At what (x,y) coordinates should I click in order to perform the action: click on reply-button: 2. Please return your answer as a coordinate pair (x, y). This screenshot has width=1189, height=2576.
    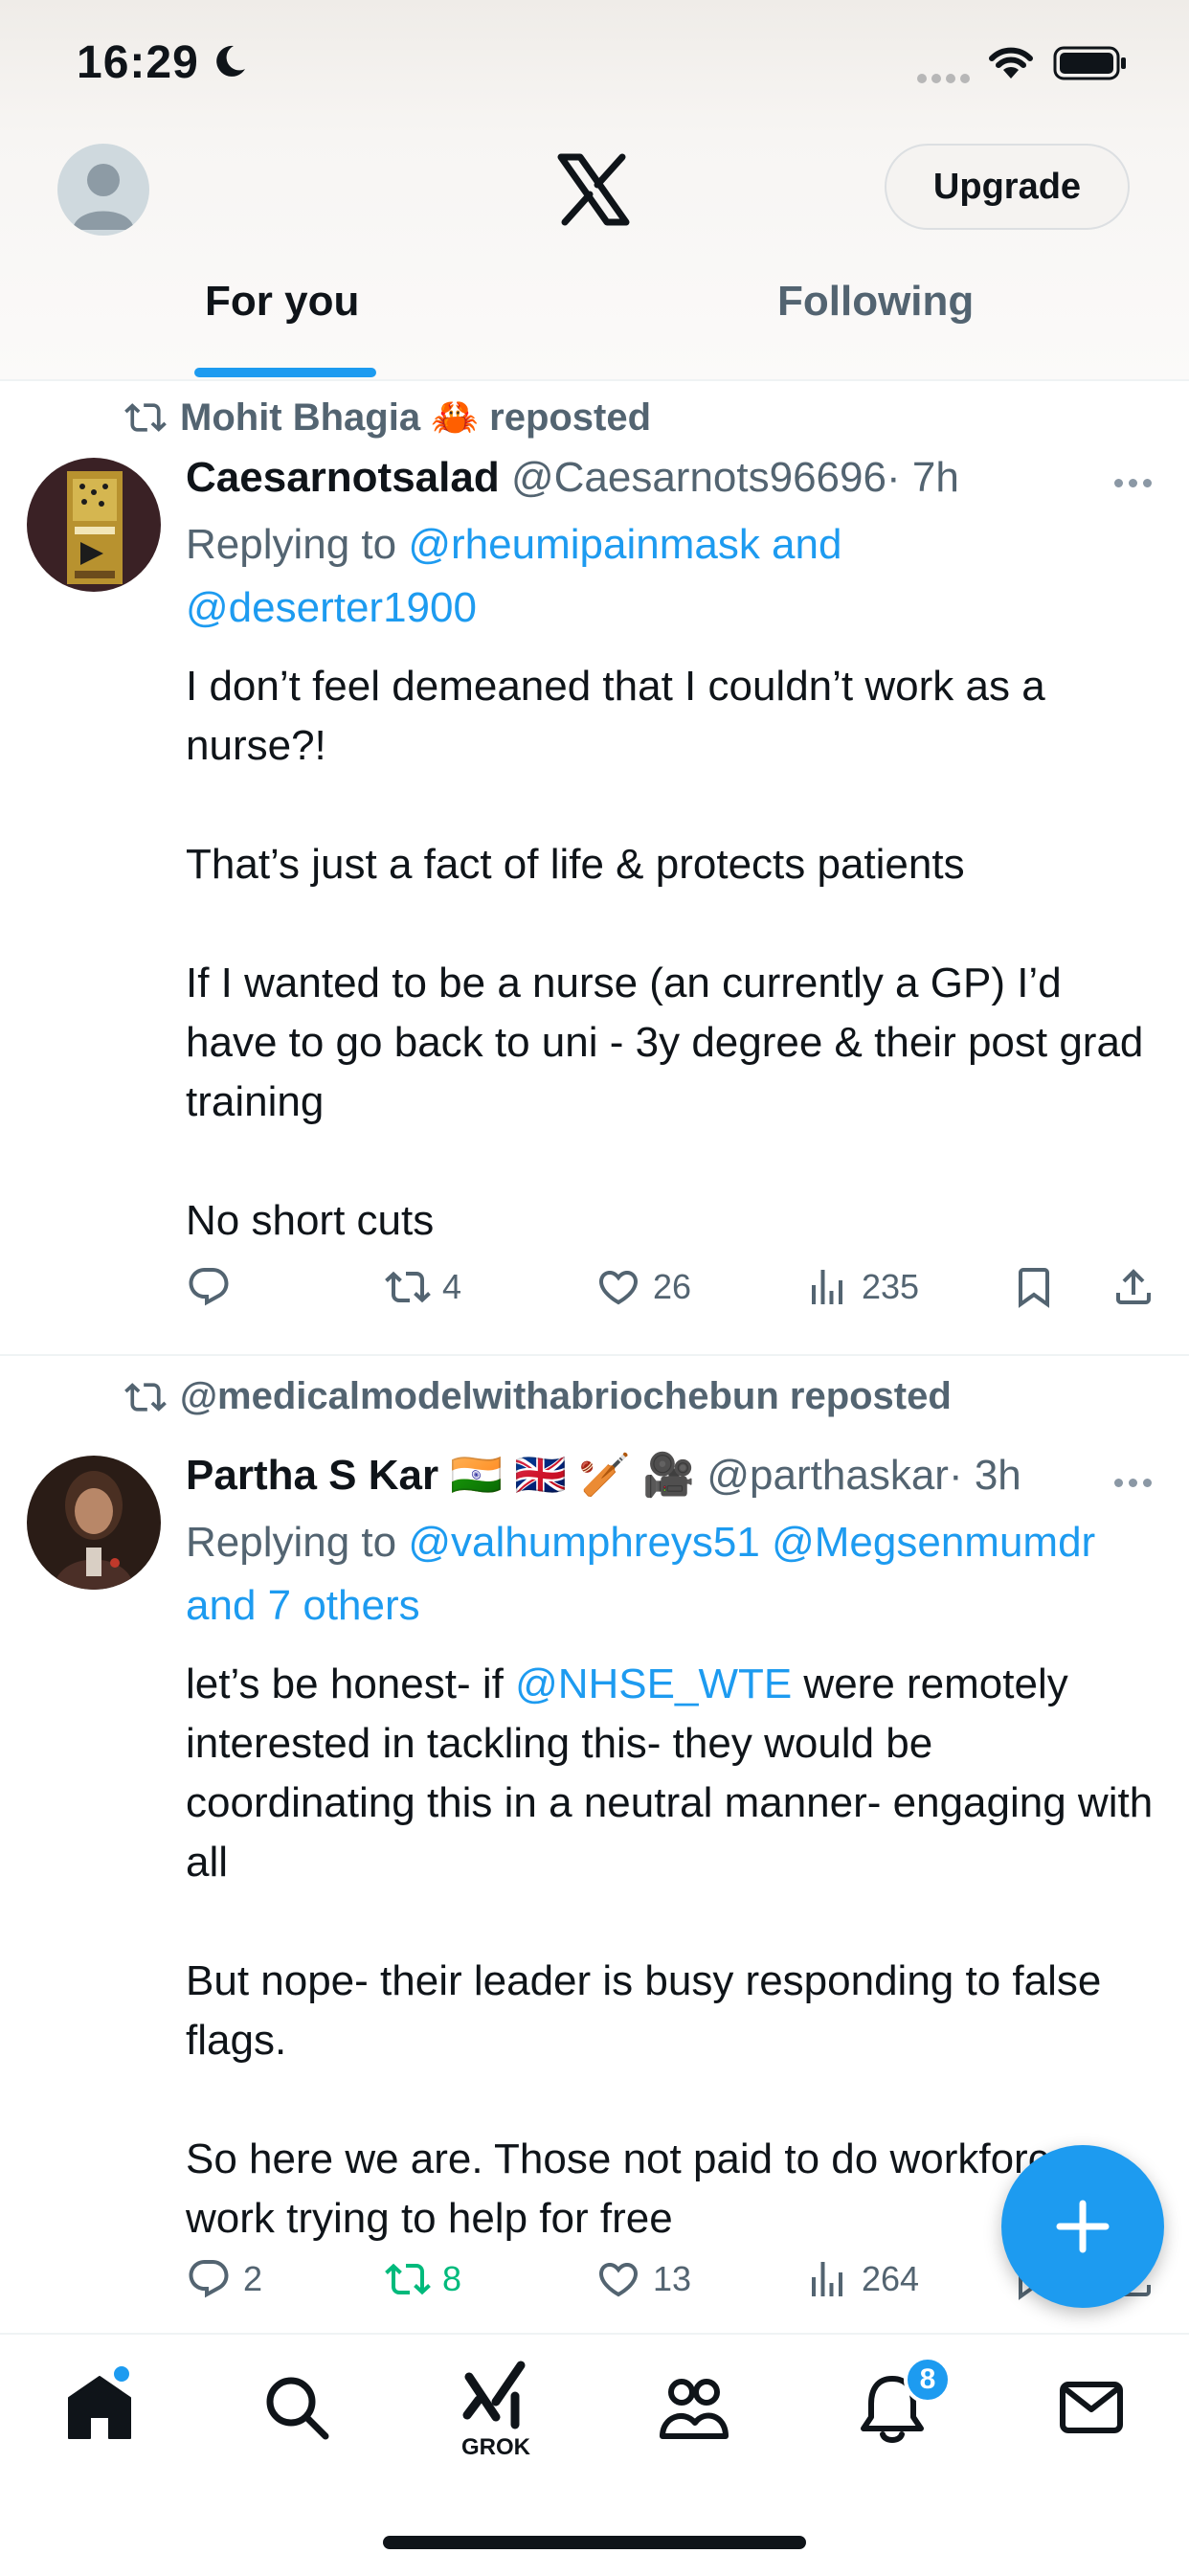
    Looking at the image, I should click on (224, 2279).